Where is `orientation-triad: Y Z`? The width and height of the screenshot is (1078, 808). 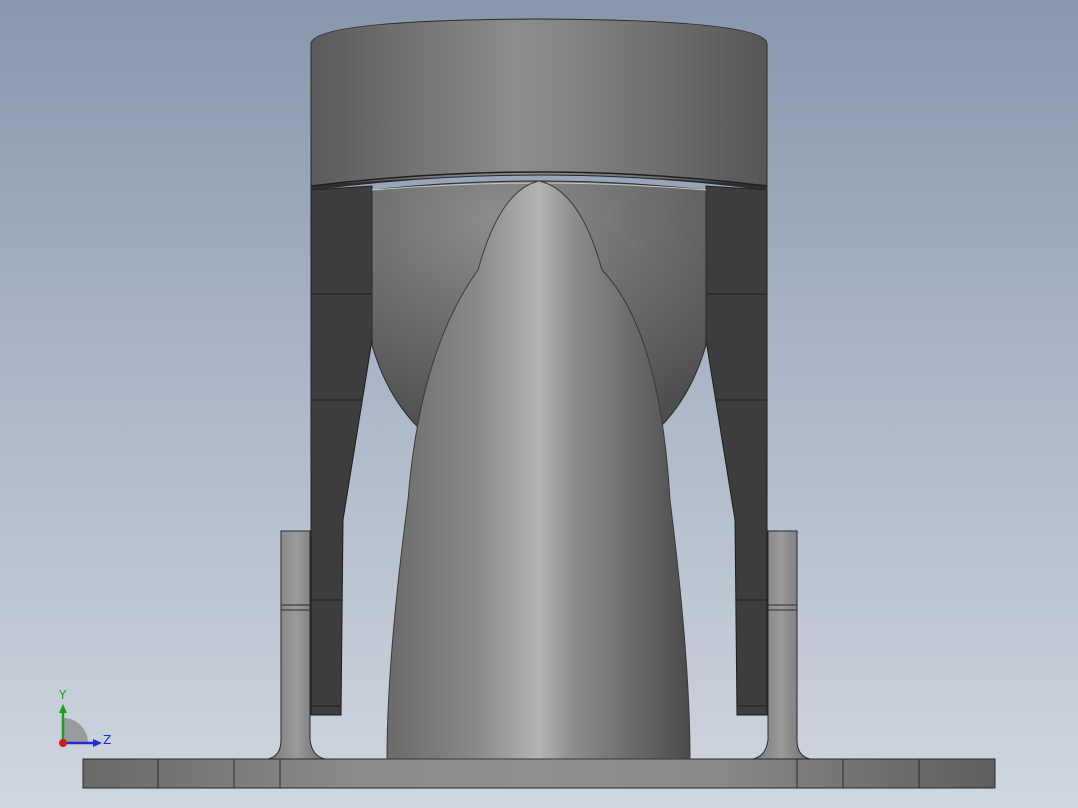
orientation-triad: Y Z is located at coordinates (84, 717).